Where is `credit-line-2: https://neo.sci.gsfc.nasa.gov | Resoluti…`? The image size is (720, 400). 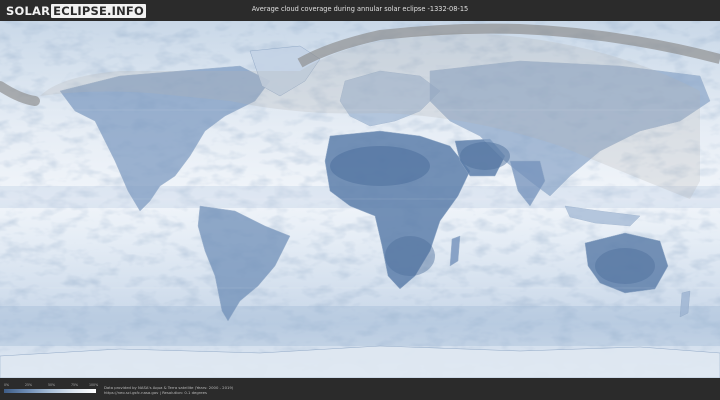
credit-line-2: https://neo.sci.gsfc.nasa.gov | Resoluti… is located at coordinates (168, 392).